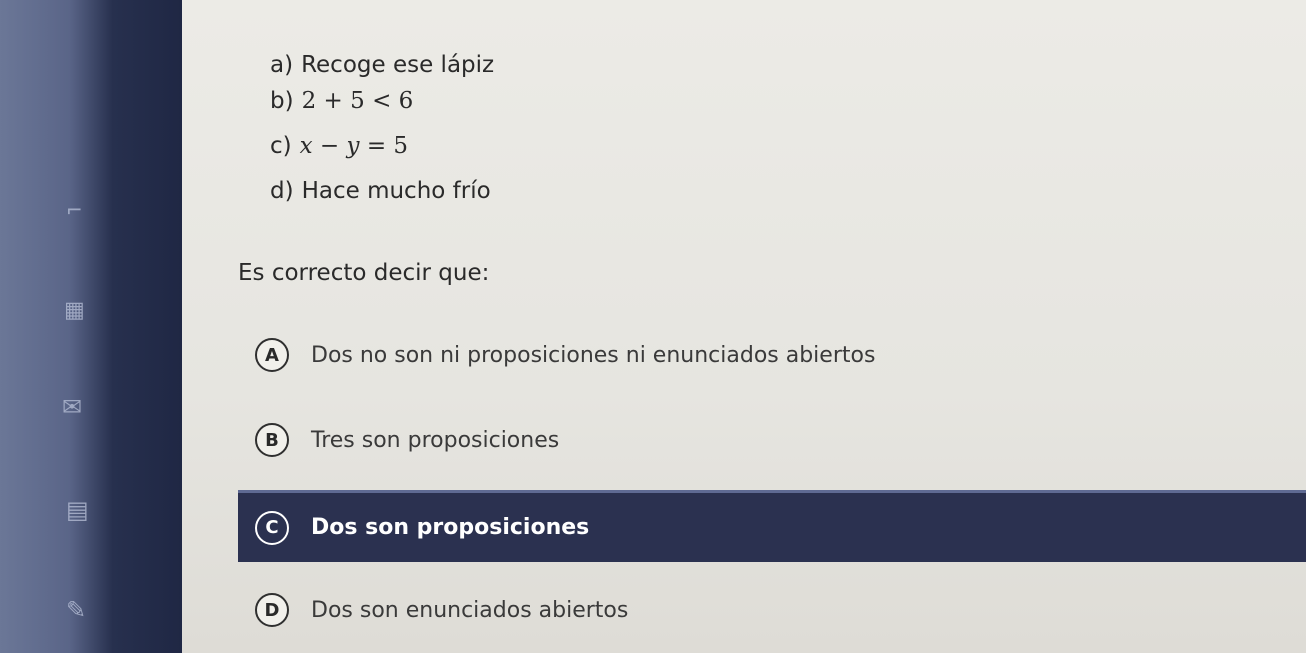 The image size is (1306, 653). What do you see at coordinates (272, 610) in the screenshot?
I see `option-letter-badge: D` at bounding box center [272, 610].